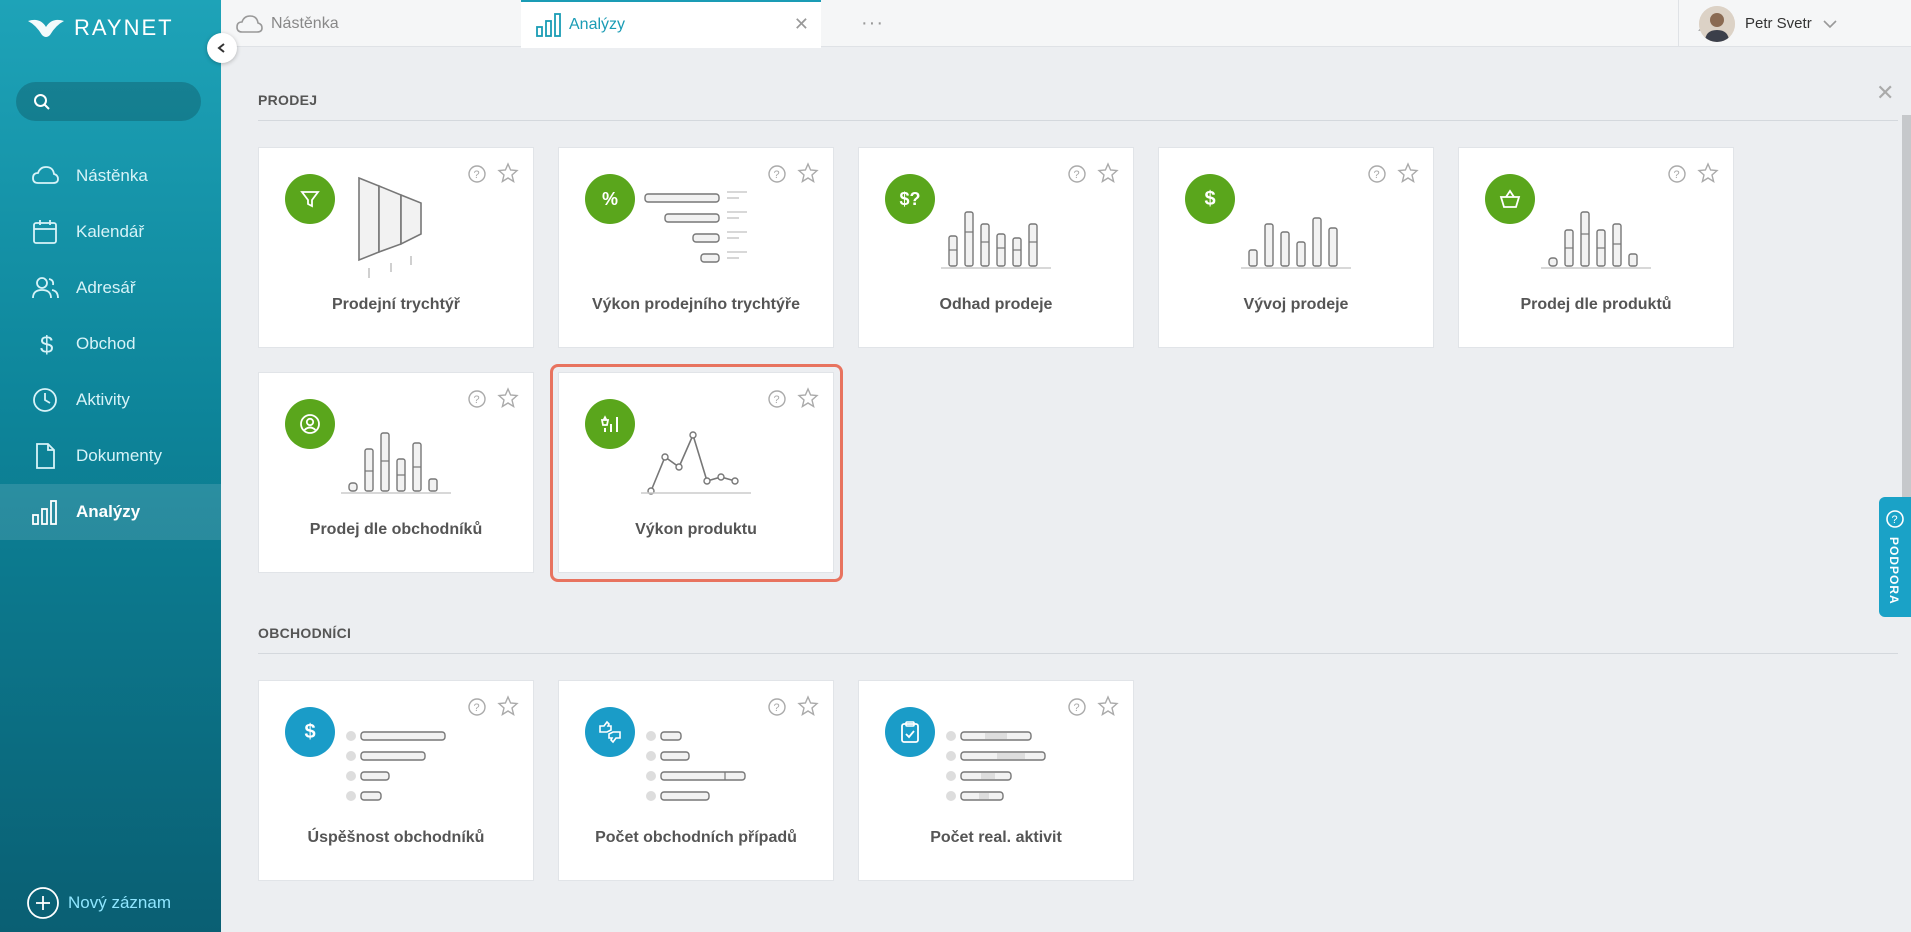 The image size is (1911, 932). I want to click on sidebar-item-label: Dokumenty, so click(119, 455).